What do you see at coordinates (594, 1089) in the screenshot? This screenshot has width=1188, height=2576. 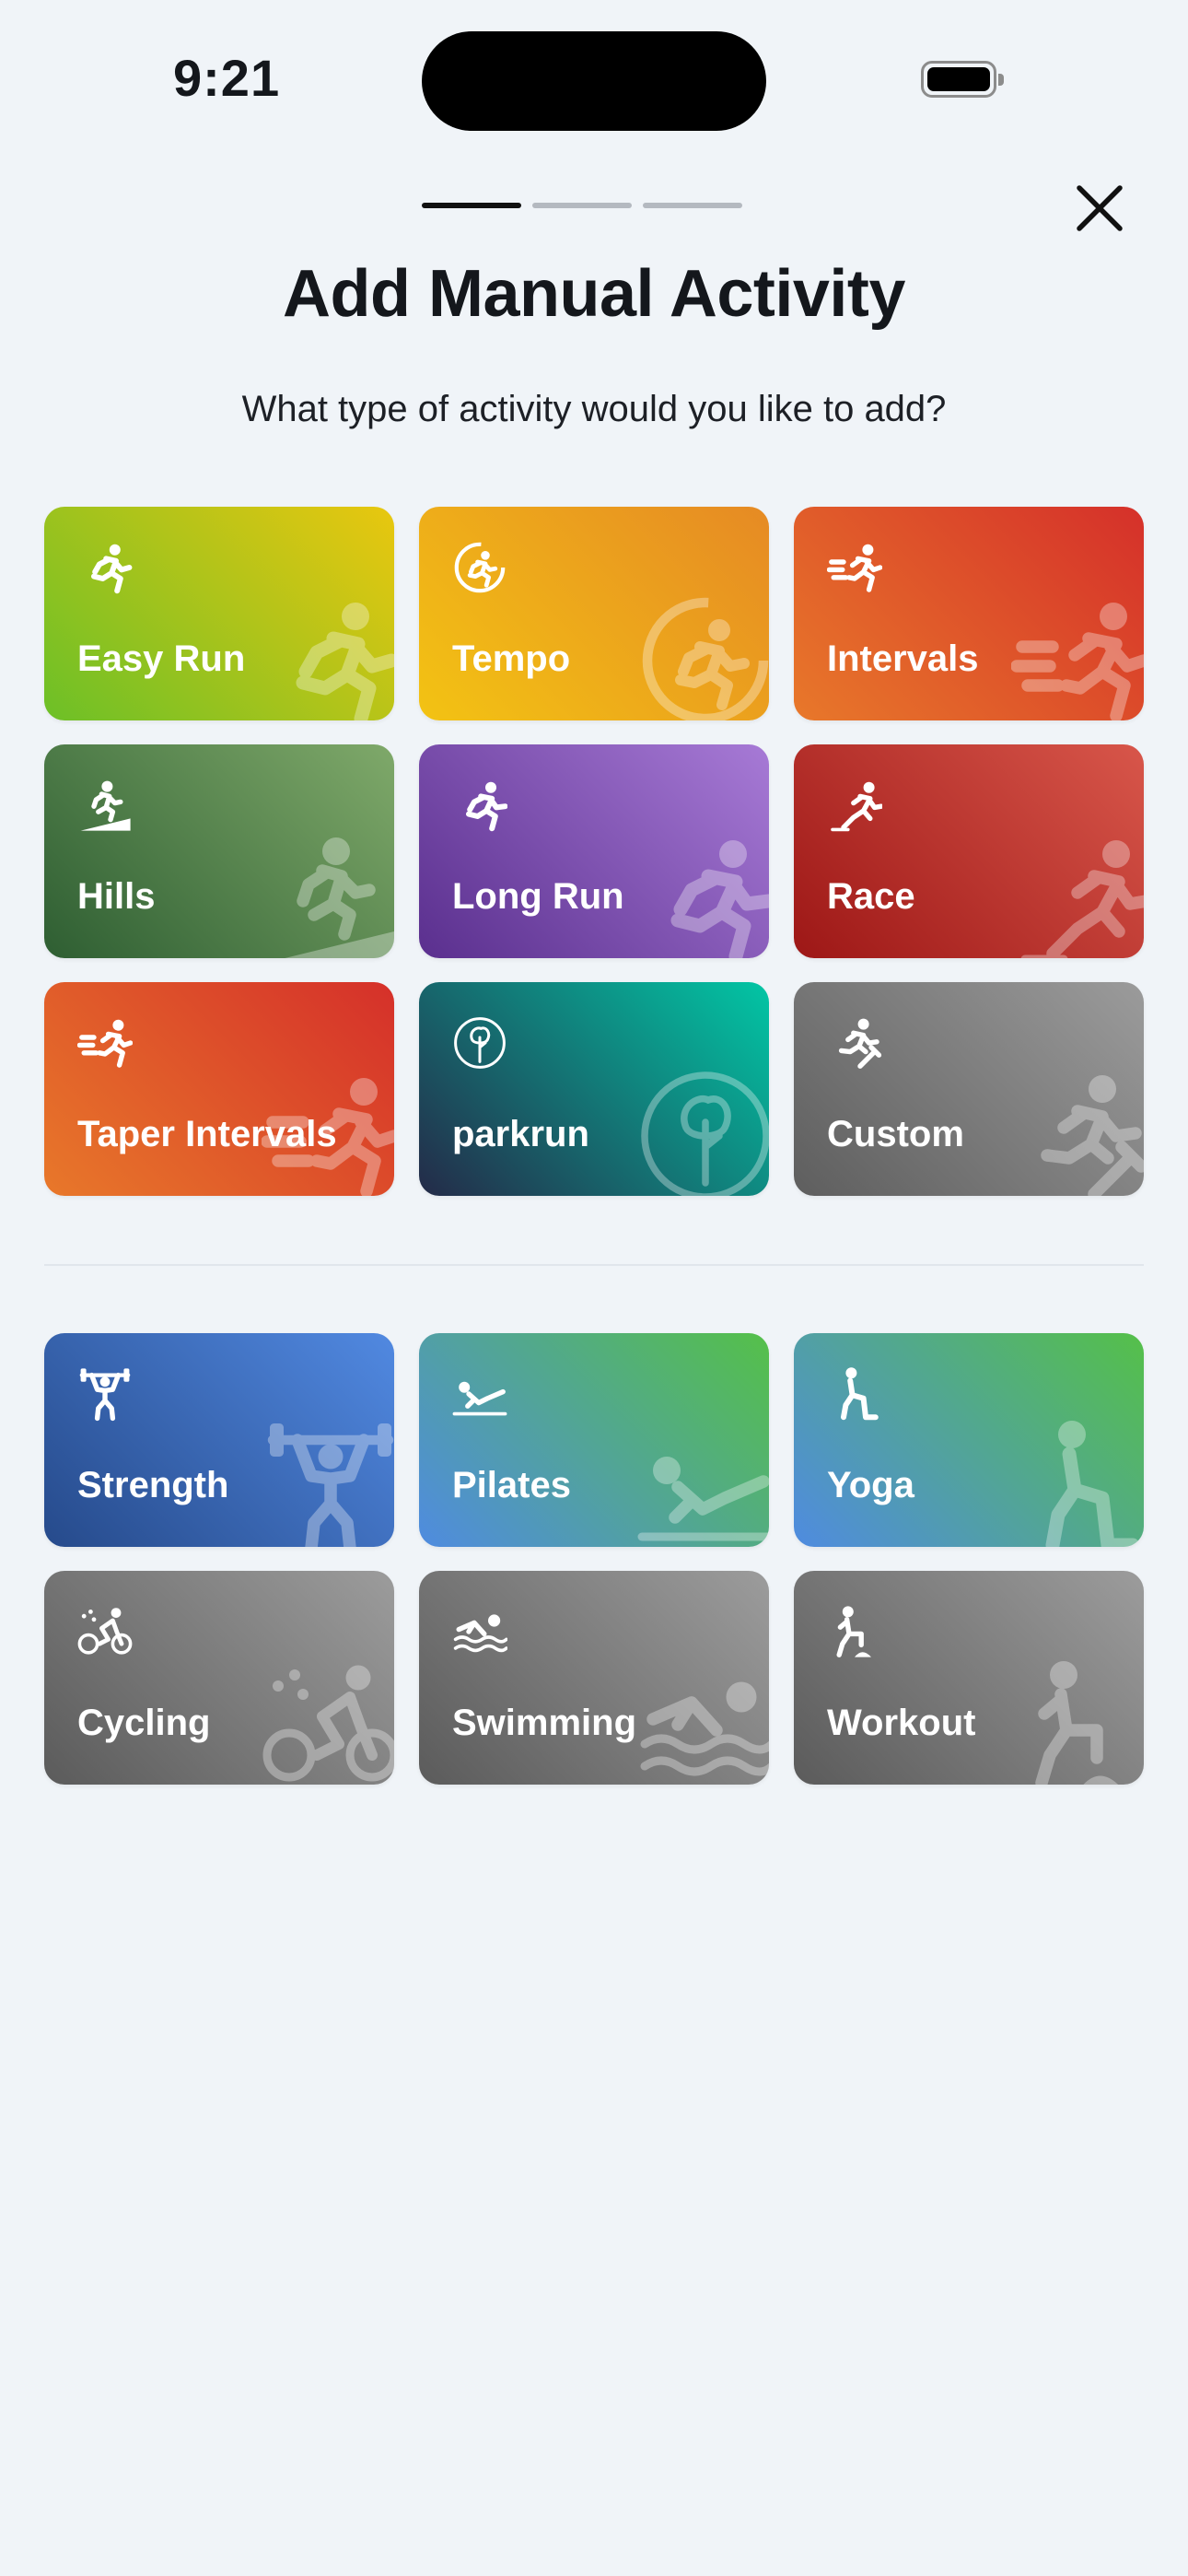 I see `activity-card-parkrun: parkrun` at bounding box center [594, 1089].